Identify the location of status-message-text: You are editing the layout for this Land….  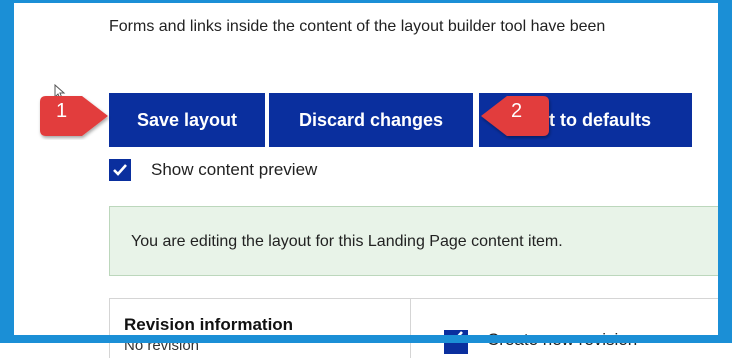
(347, 241).